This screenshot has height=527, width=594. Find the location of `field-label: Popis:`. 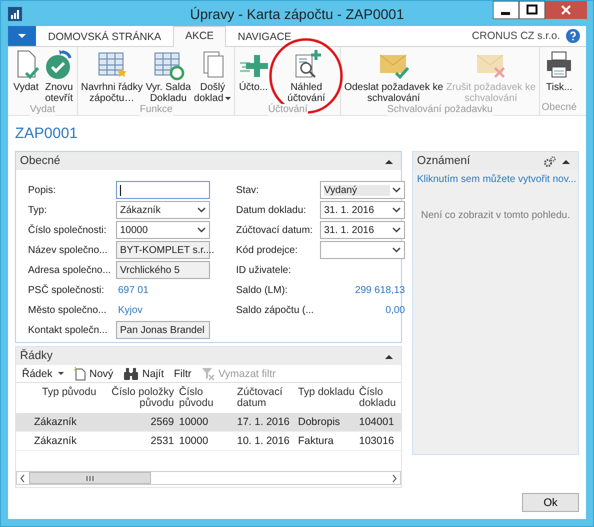

field-label: Popis: is located at coordinates (42, 190).